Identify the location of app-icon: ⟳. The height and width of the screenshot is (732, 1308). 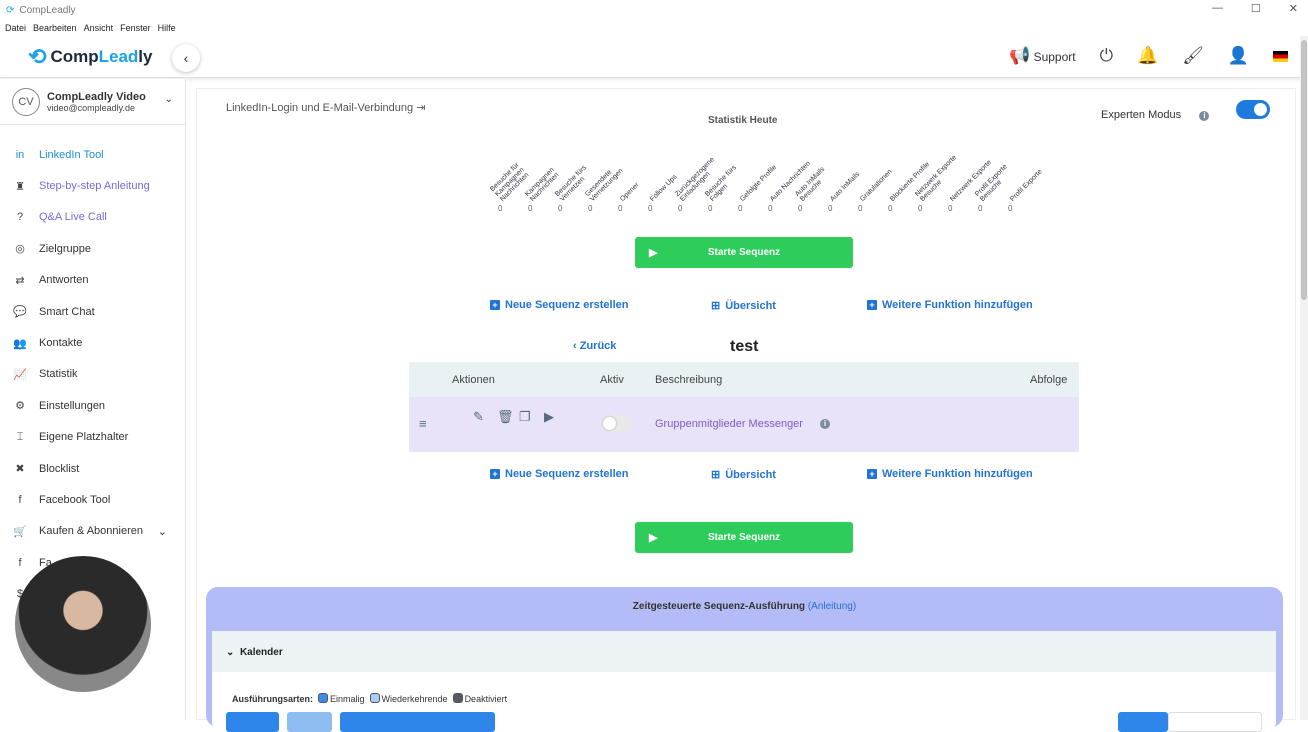
(10, 10).